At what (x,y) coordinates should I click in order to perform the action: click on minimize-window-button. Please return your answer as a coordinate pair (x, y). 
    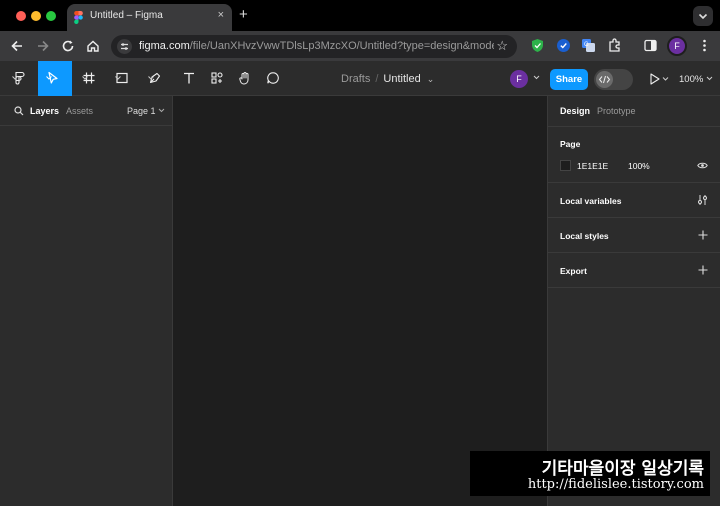
    Looking at the image, I should click on (36, 16).